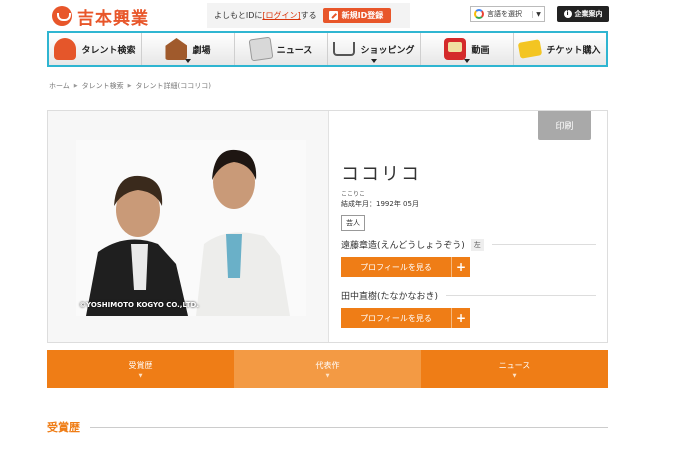 The width and height of the screenshot is (680, 450). Describe the element at coordinates (173, 86) in the screenshot. I see `breadcrumb-current: タレント詳細(ココリコ)` at that location.